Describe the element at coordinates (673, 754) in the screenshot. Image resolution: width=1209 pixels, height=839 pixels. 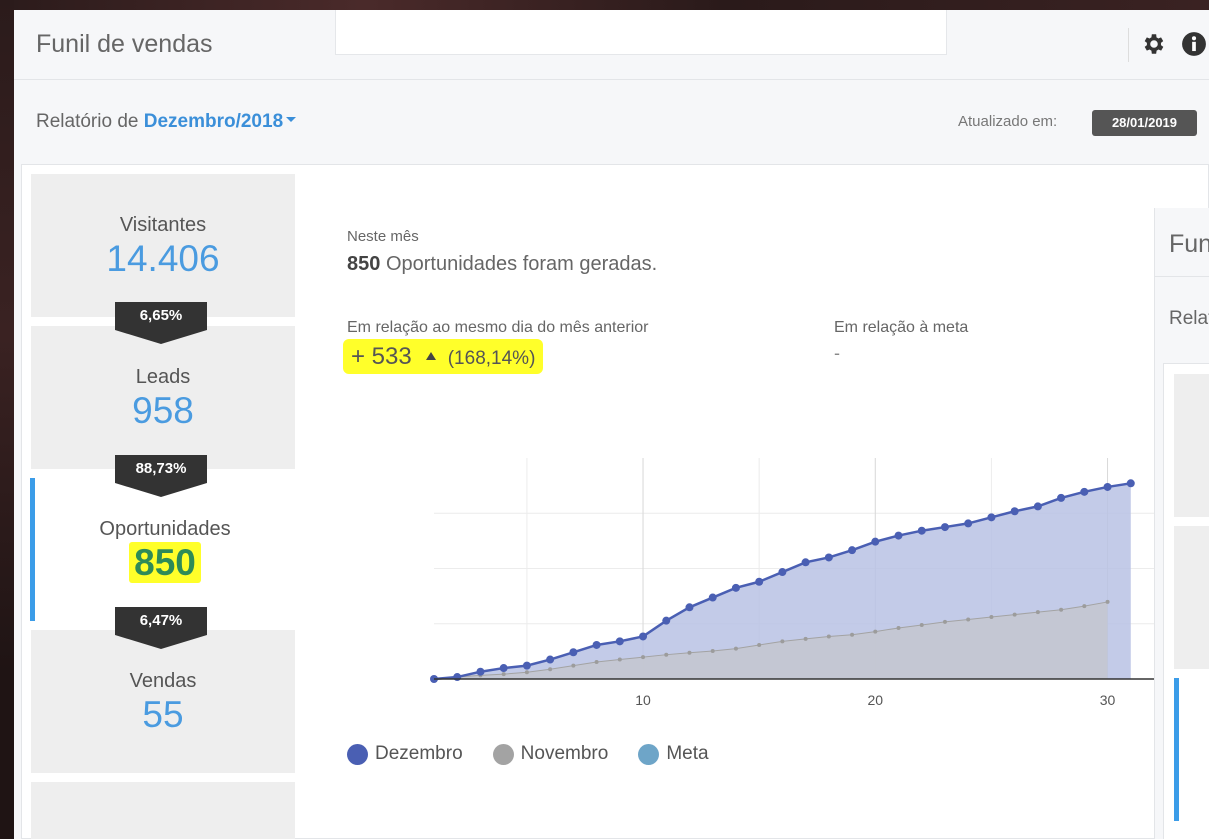
I see `legend-item-meta: Meta` at that location.